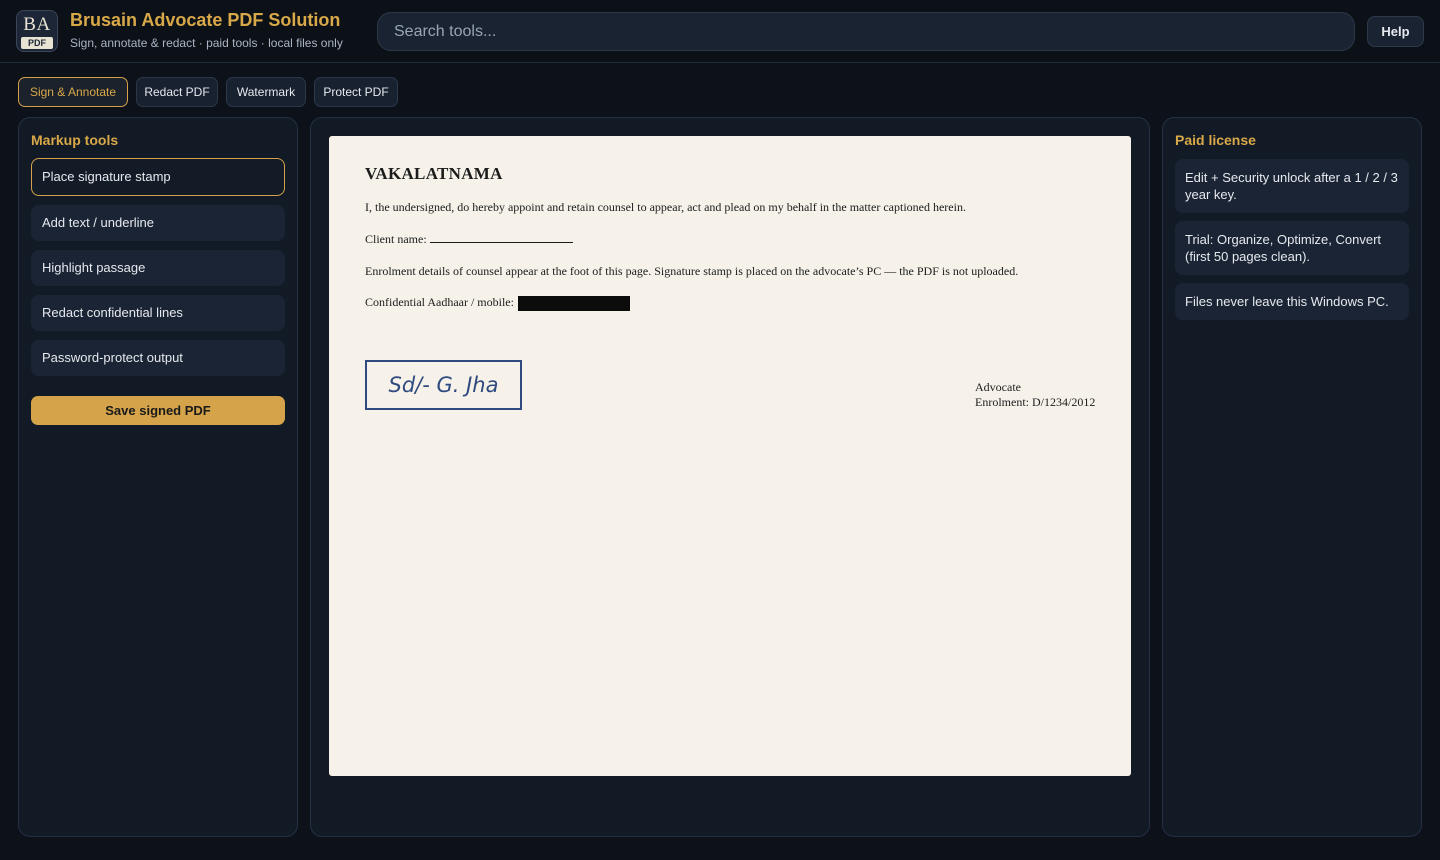 The width and height of the screenshot is (1440, 860). I want to click on app-logo: BA PDF, so click(37, 31).